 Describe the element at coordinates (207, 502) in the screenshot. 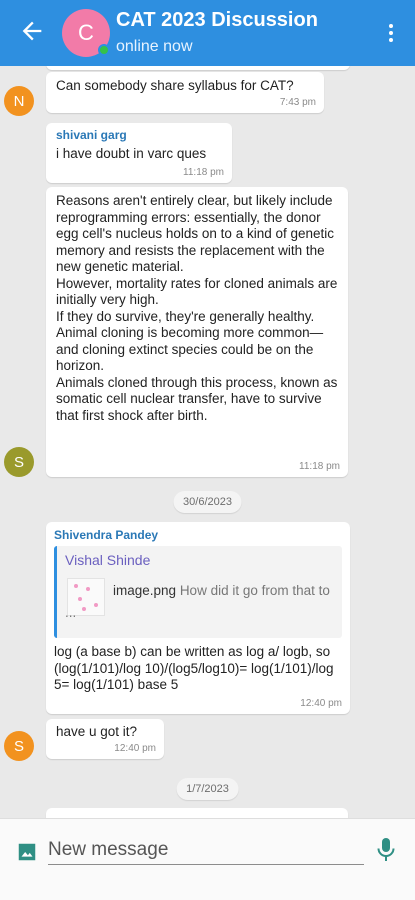

I see `date-separator: 30/6/2023` at that location.